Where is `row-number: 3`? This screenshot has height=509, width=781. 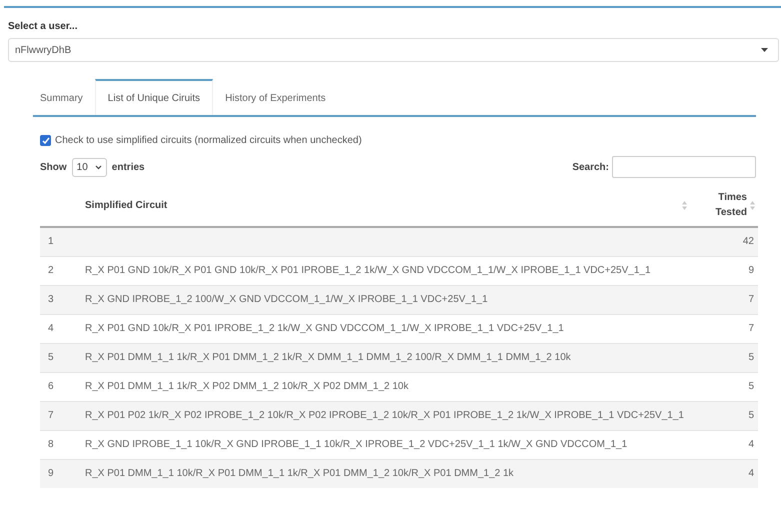
row-number: 3 is located at coordinates (51, 299).